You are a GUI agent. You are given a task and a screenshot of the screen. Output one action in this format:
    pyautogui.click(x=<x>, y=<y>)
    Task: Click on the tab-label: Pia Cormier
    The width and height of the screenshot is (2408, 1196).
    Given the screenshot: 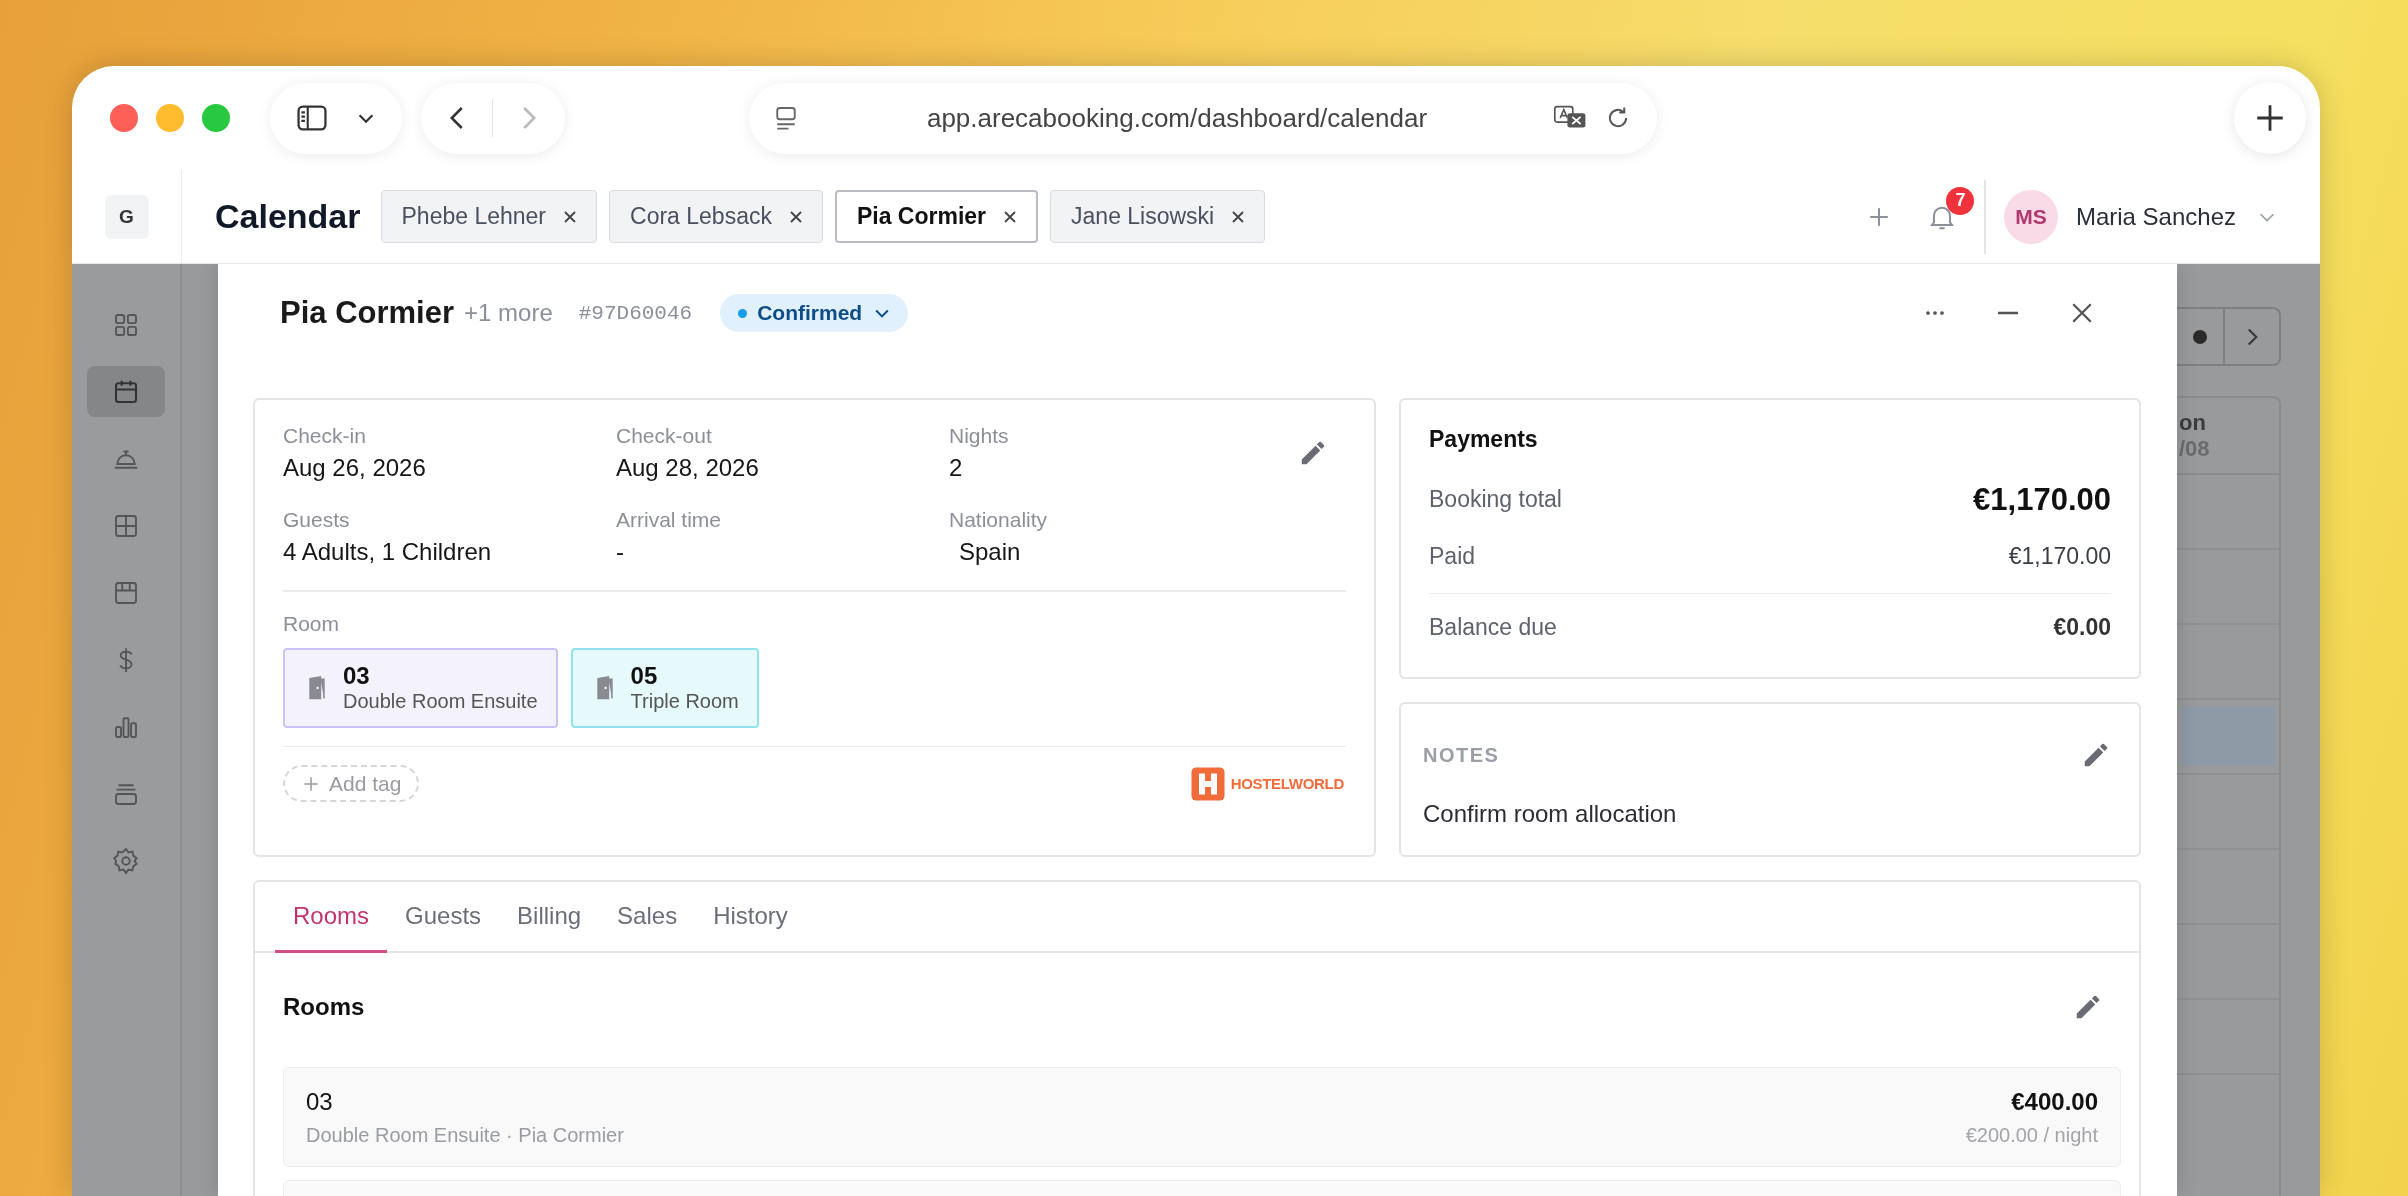 What is the action you would take?
    pyautogui.click(x=921, y=216)
    